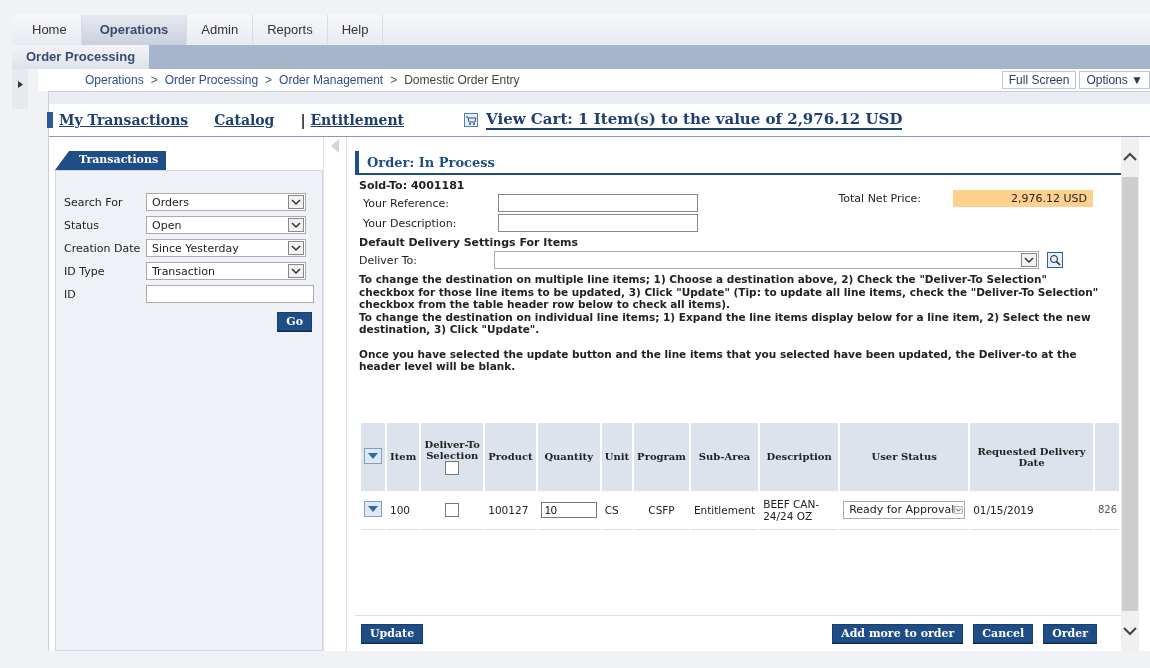 The image size is (1150, 668). Describe the element at coordinates (403, 510) in the screenshot. I see `table-cell: 100` at that location.